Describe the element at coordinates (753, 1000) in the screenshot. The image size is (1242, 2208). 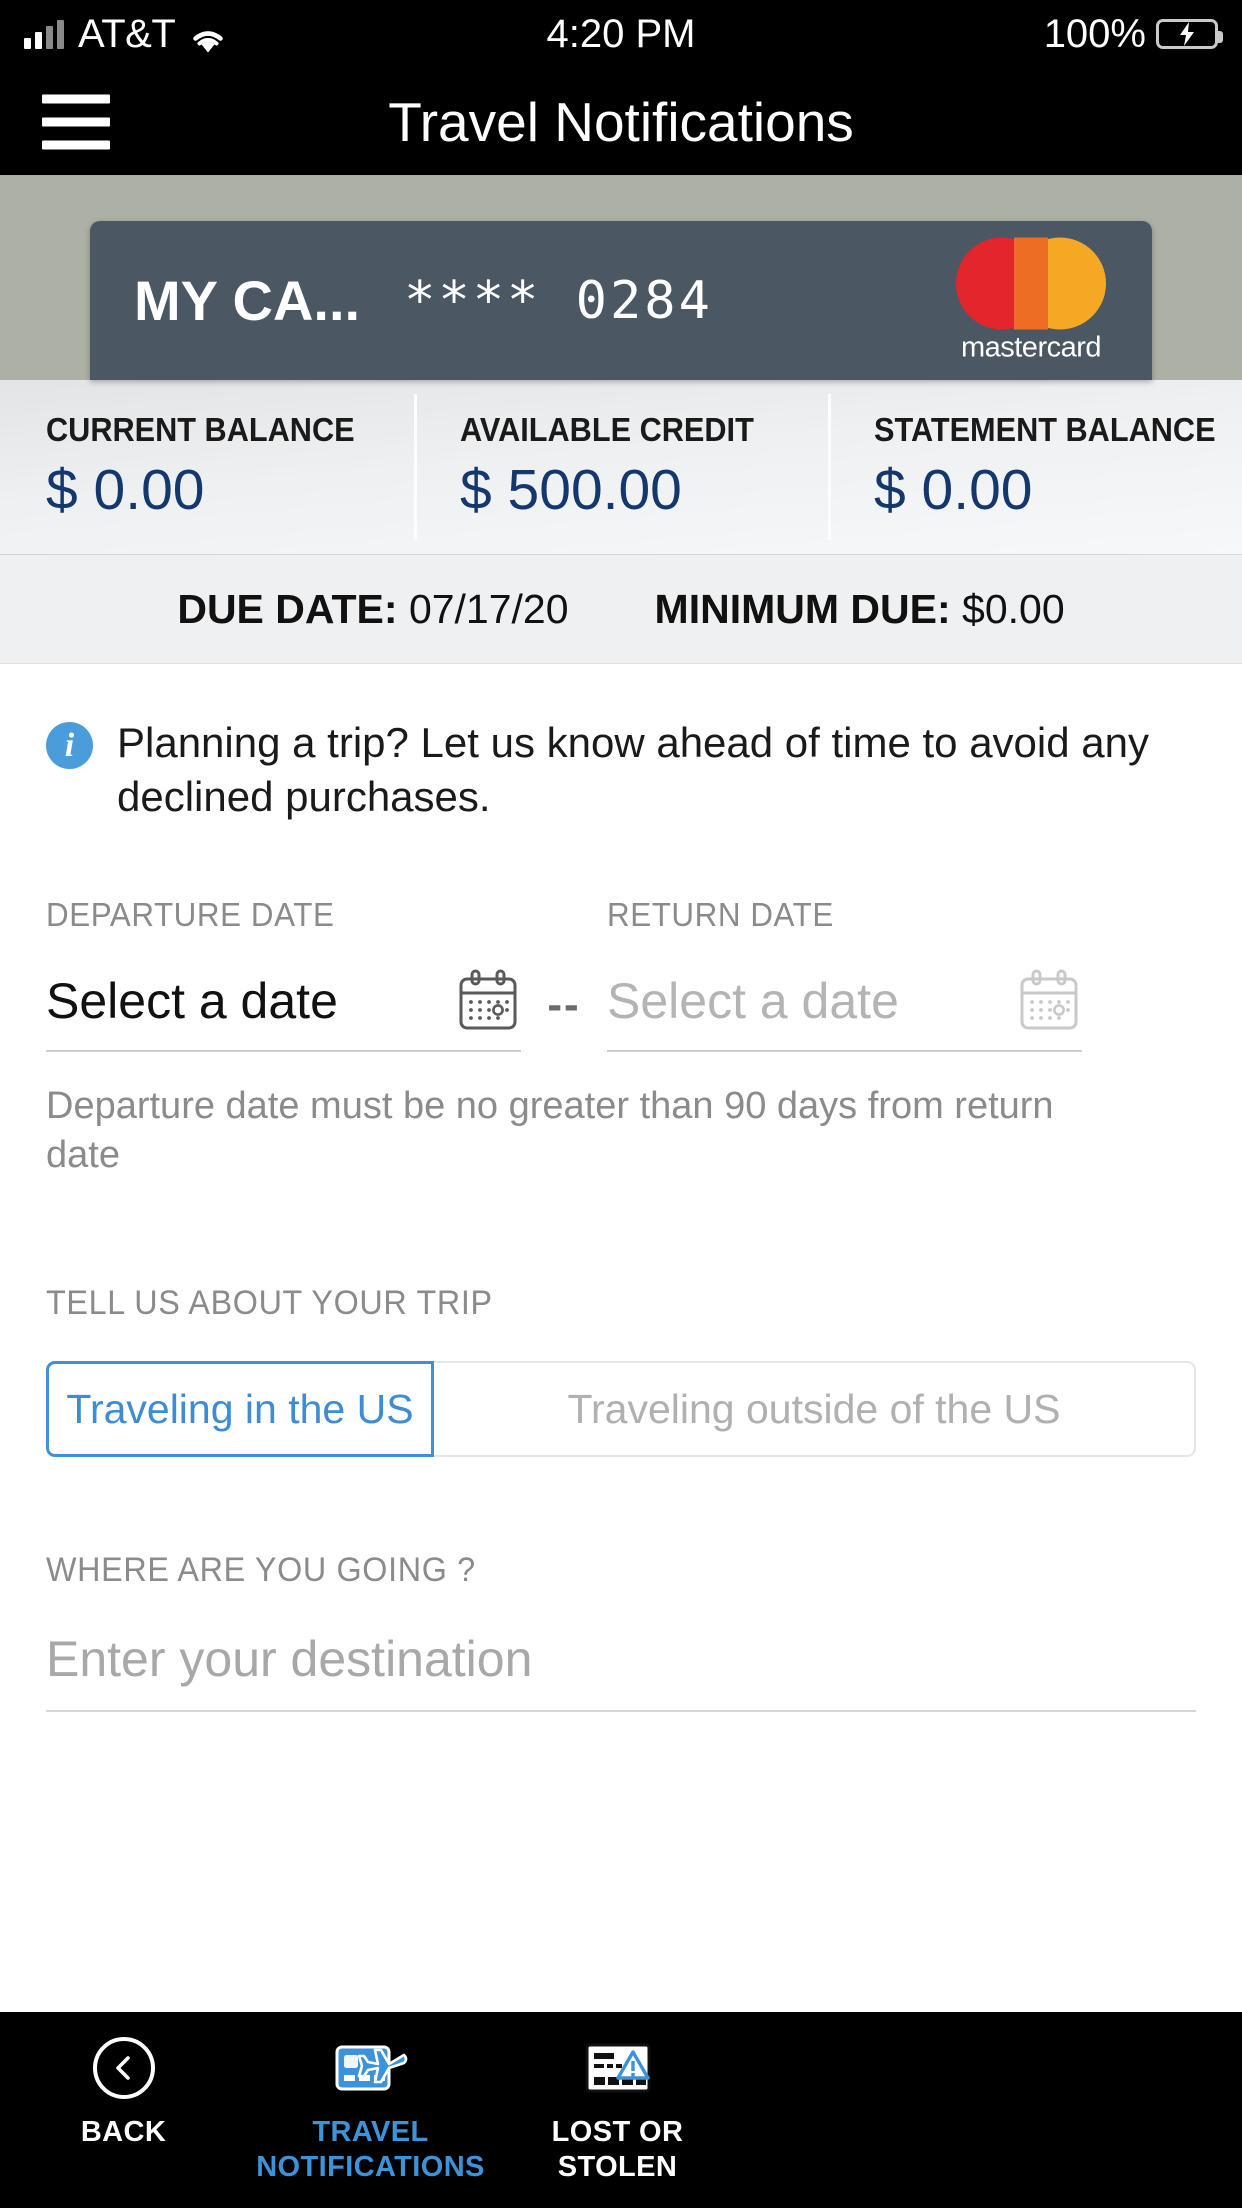
I see `return-date-value: Select a date` at that location.